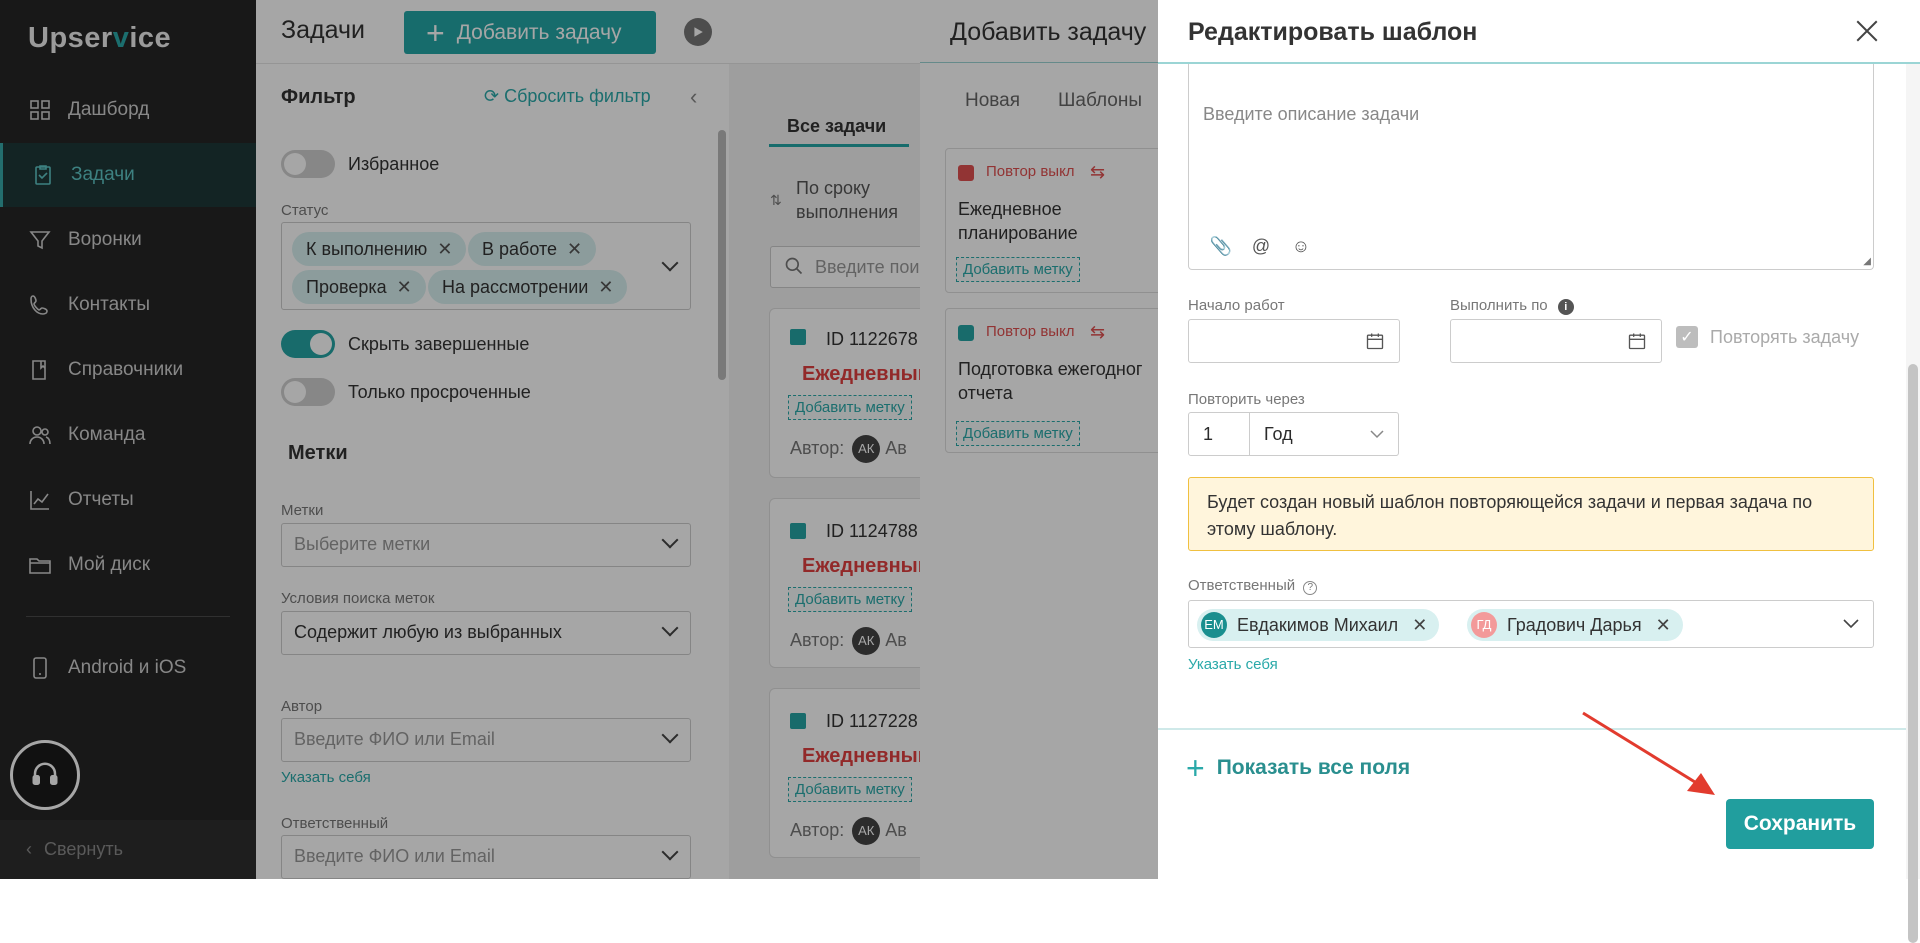  I want to click on plus-icon: +, so click(1195, 768).